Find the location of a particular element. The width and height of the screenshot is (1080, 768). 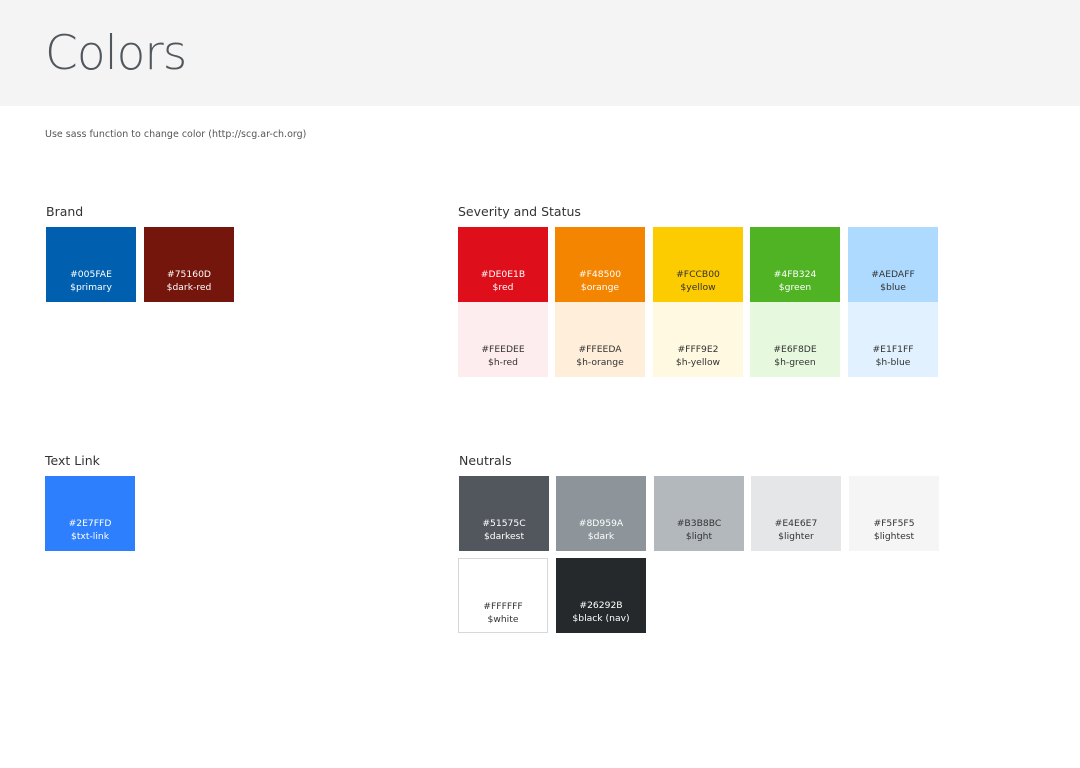

swatch-h-blue: #E1F1FF $h-blue is located at coordinates (893, 339).